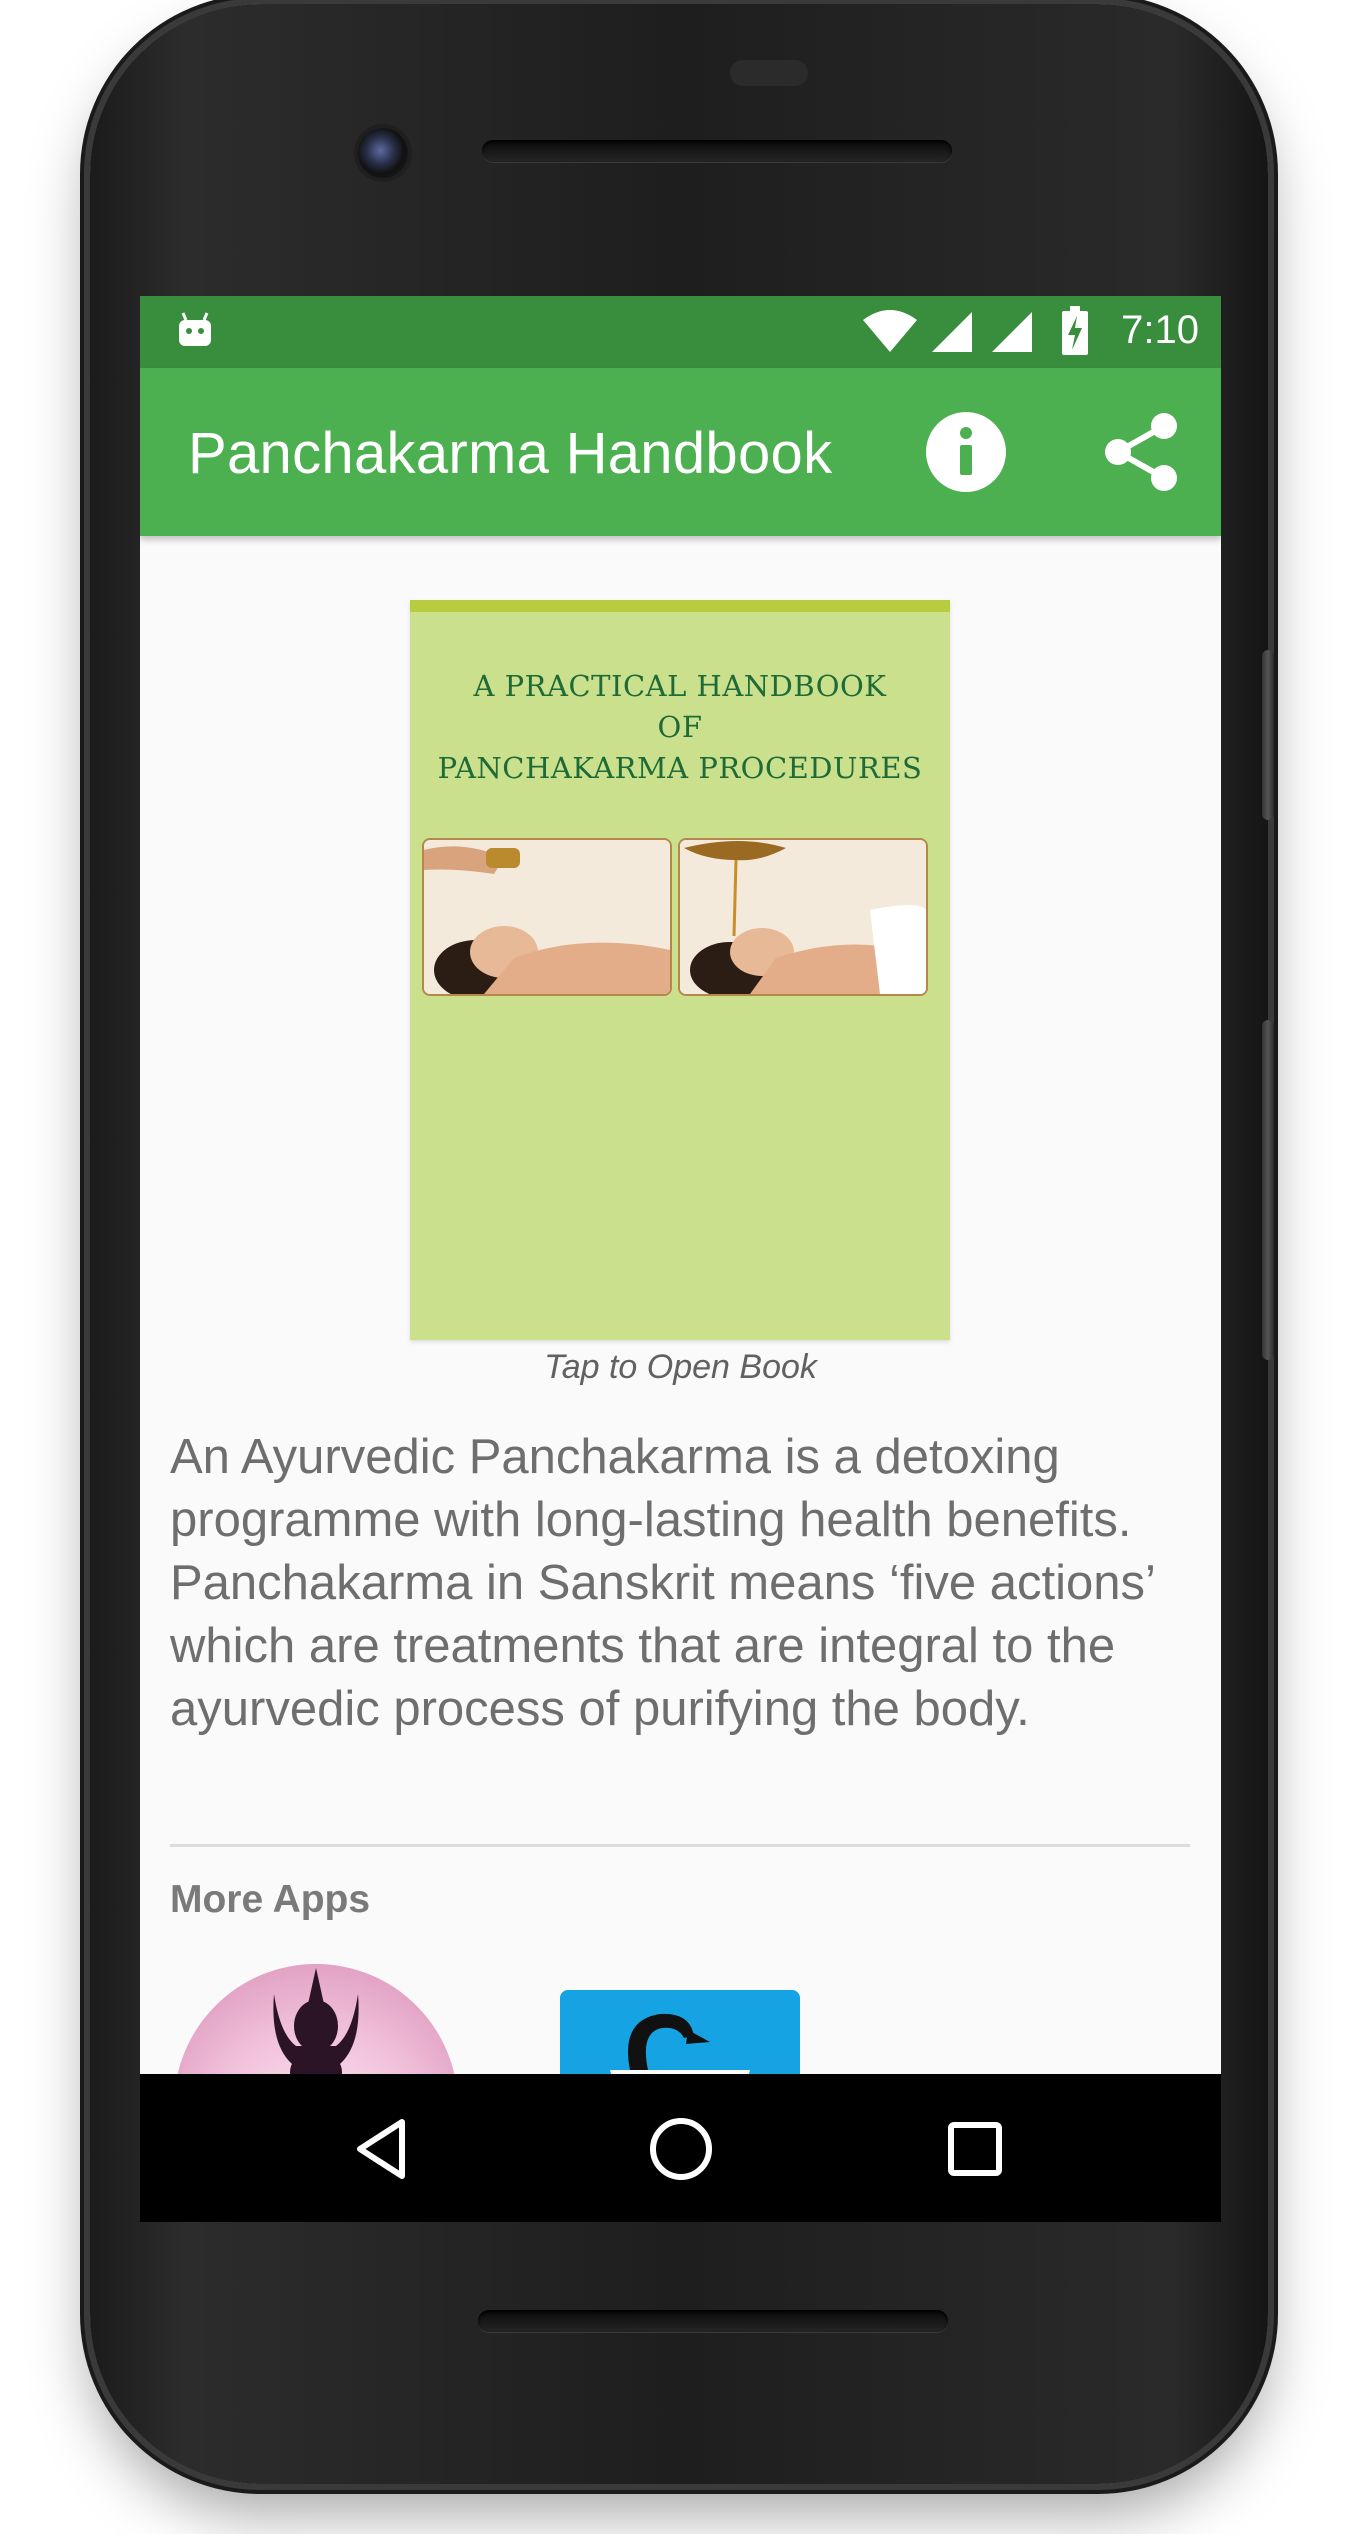 Image resolution: width=1370 pixels, height=2534 pixels. Describe the element at coordinates (195, 329) in the screenshot. I see `android-debug-icon` at that location.